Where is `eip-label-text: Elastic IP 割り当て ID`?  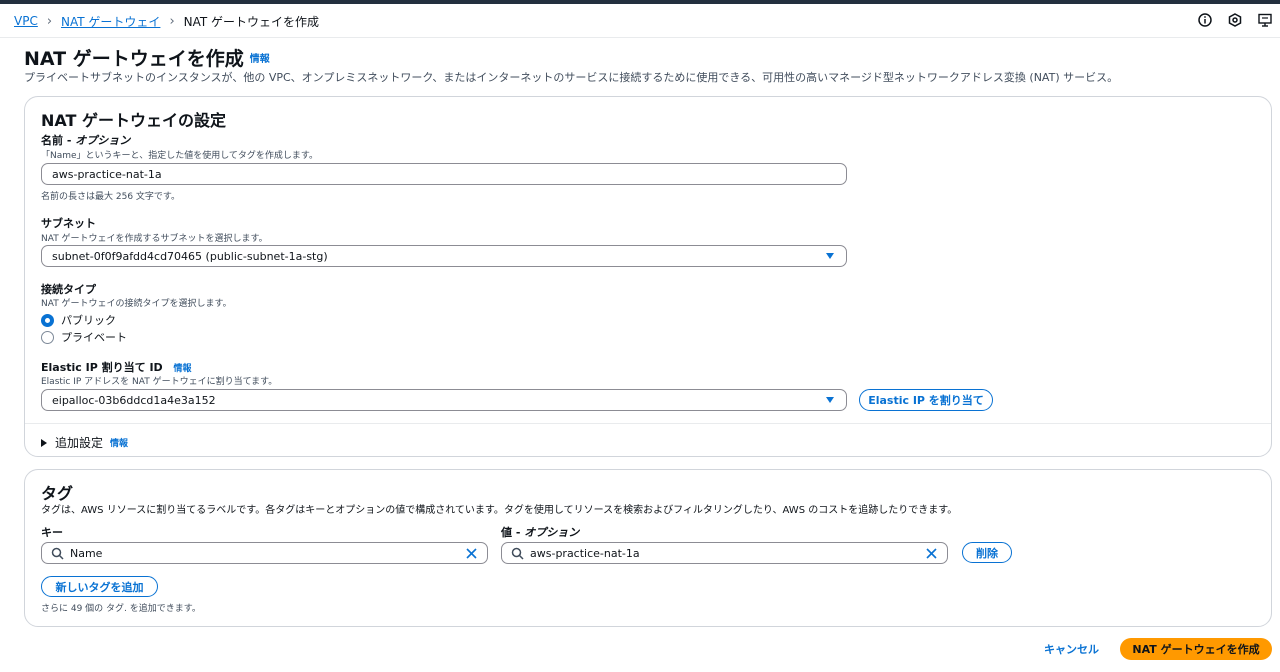 eip-label-text: Elastic IP 割り当て ID is located at coordinates (102, 367).